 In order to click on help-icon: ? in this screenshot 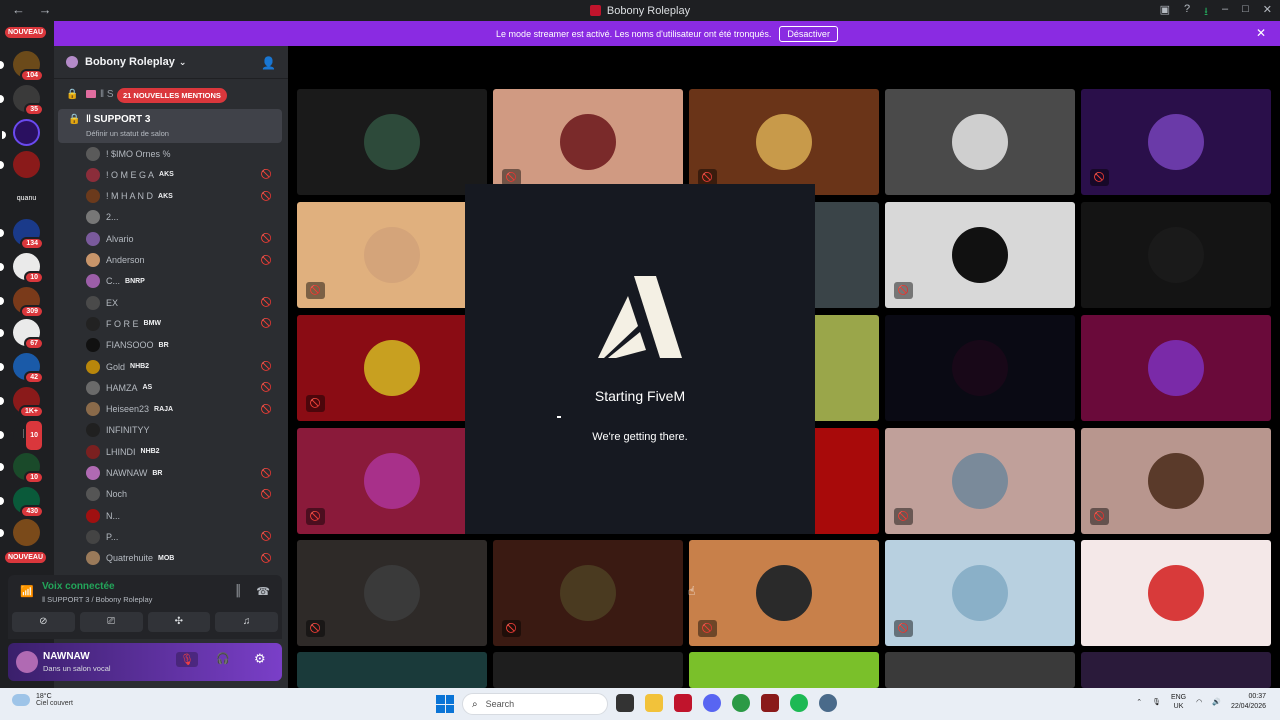, I will do `click(1187, 12)`.